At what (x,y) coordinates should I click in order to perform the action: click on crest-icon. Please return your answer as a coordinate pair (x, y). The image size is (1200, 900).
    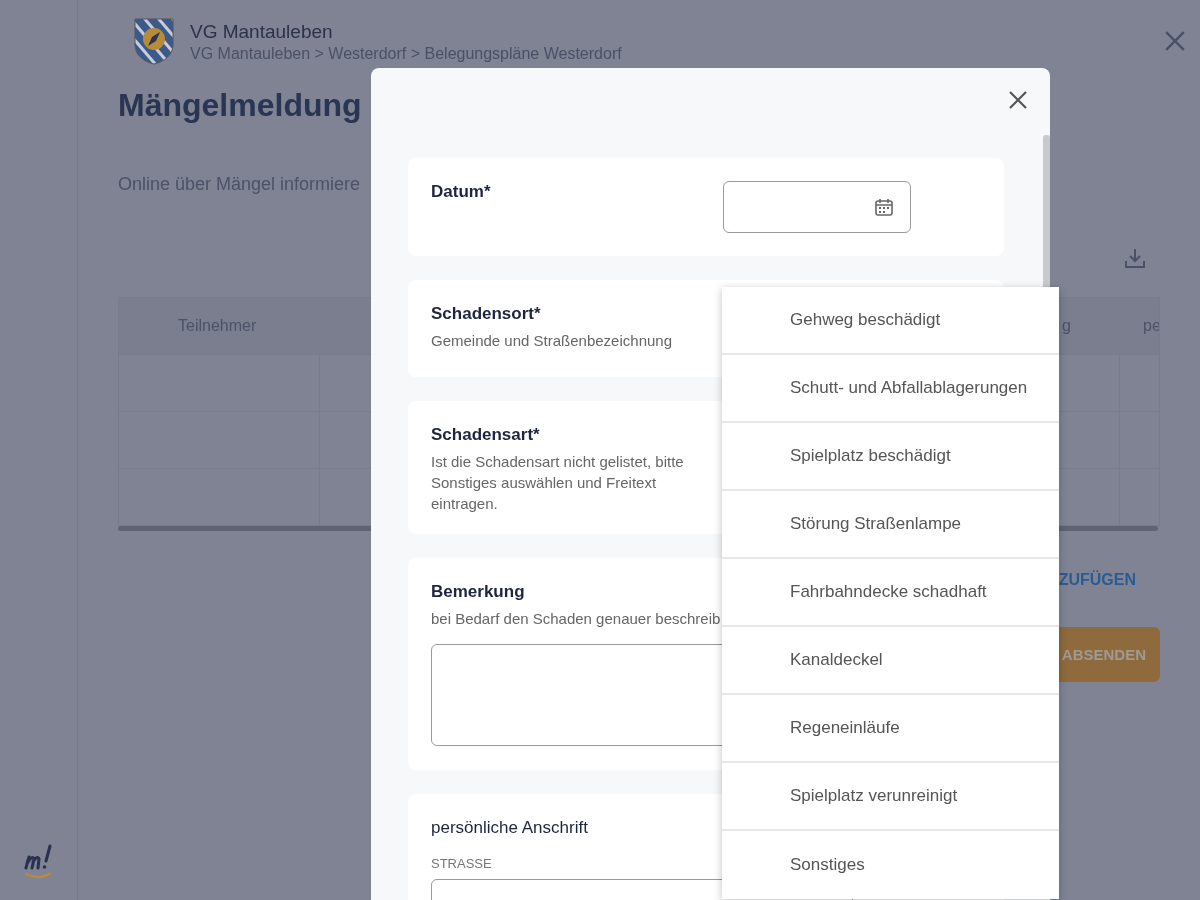
    Looking at the image, I should click on (154, 41).